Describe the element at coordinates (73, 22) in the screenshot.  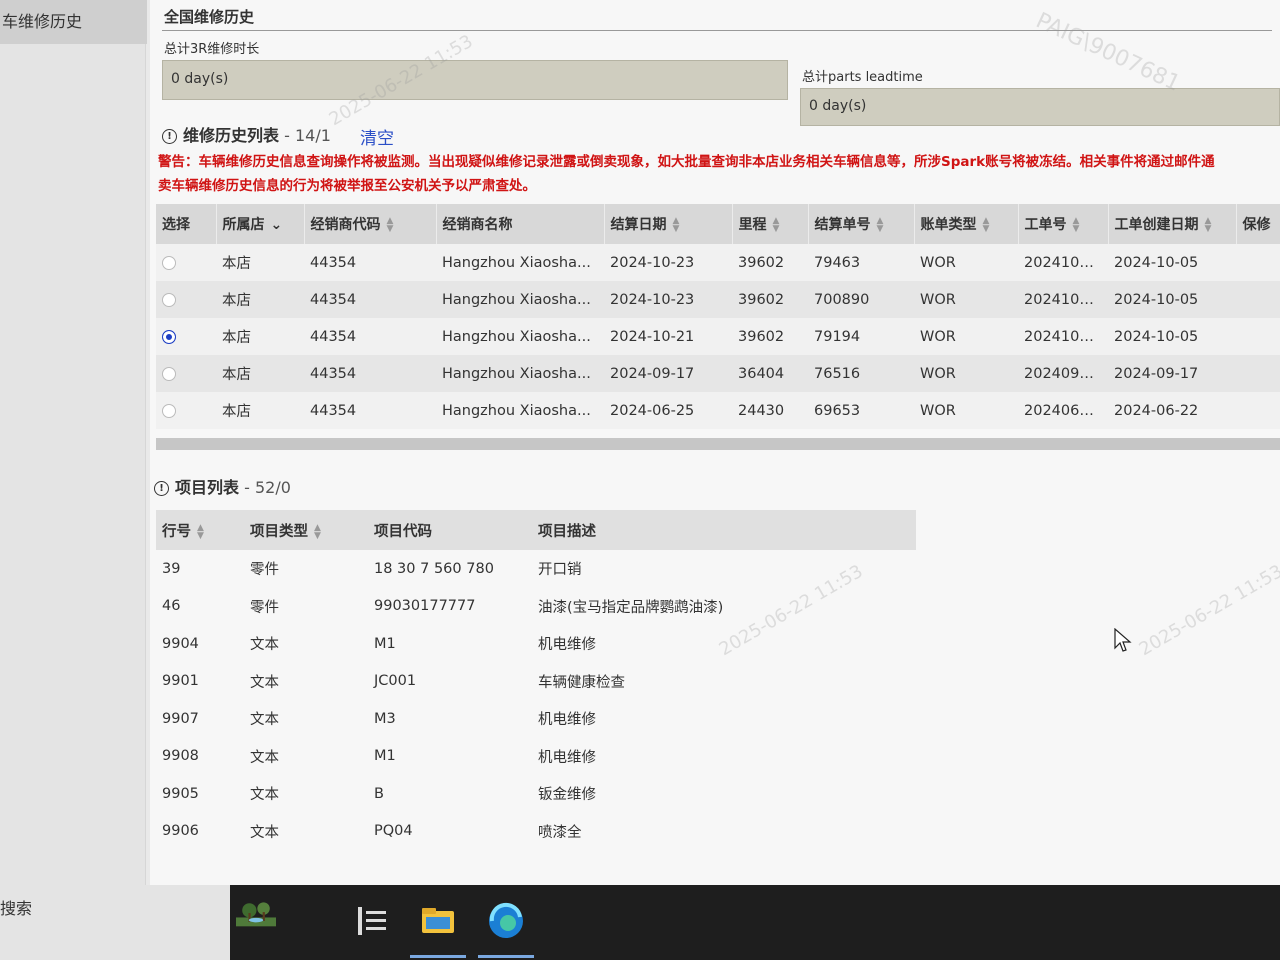
I see `sidebar-title: 车维修历史` at that location.